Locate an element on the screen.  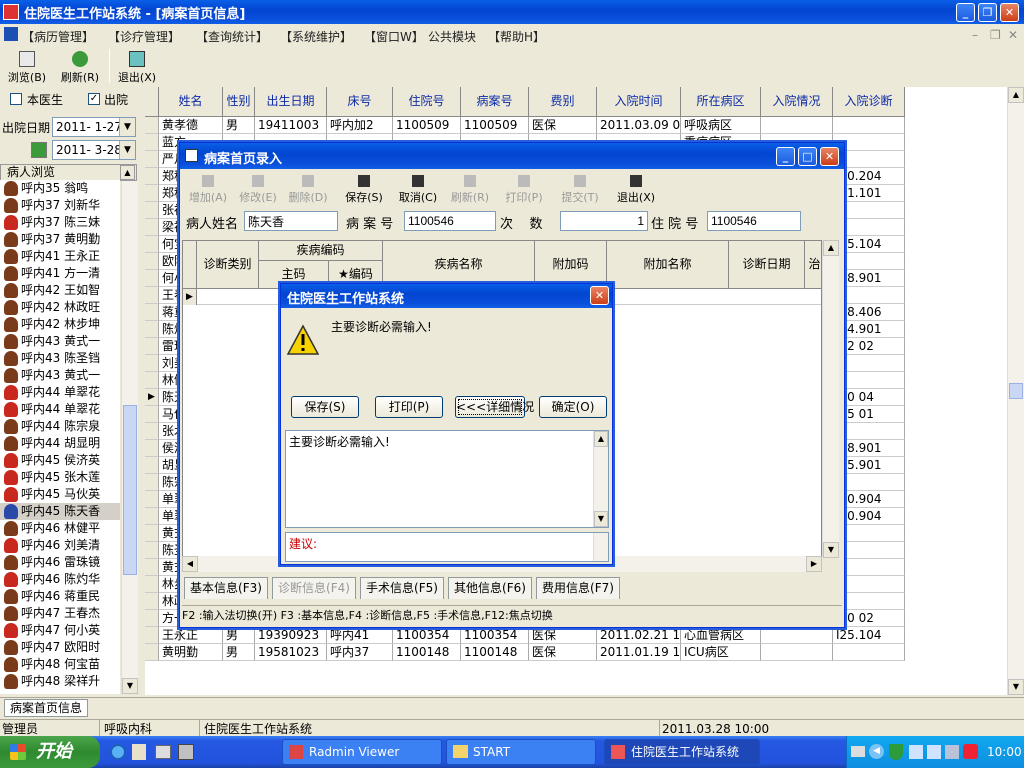
table-cell: 医保 is located at coordinates (563, 125).